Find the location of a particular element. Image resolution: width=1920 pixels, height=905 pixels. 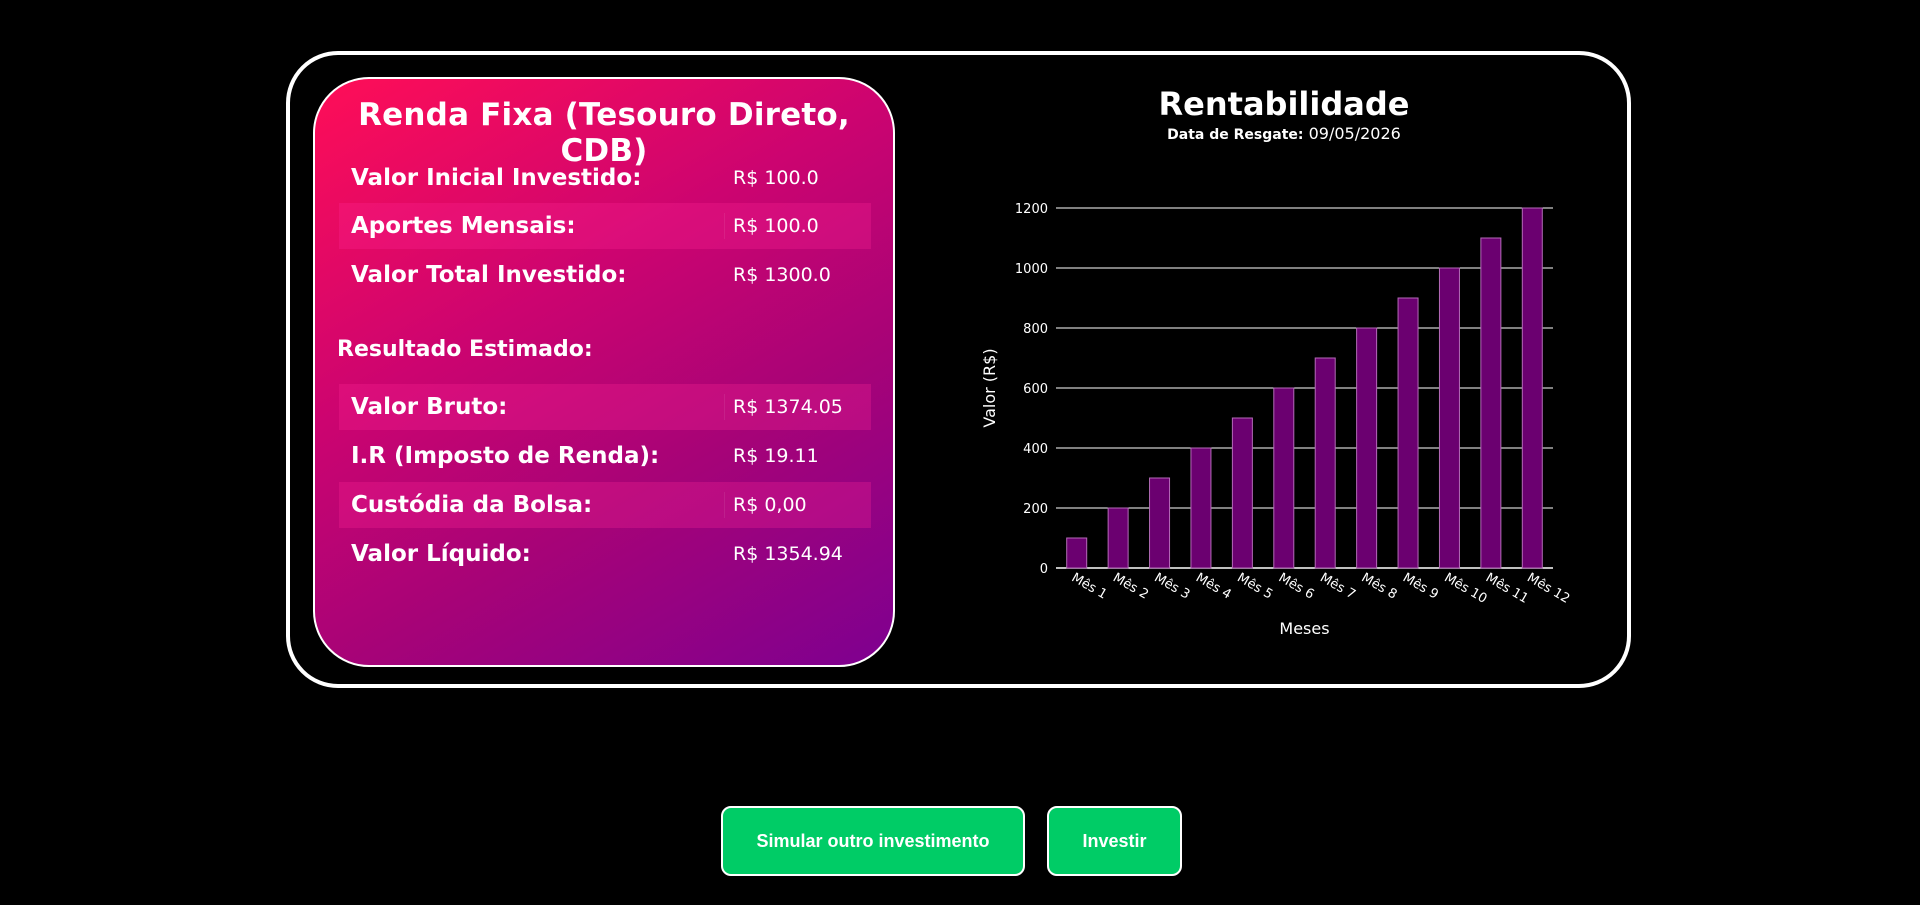

row-valor-bruto: Valor Bruto: R$ 1374.05 is located at coordinates (605, 407).